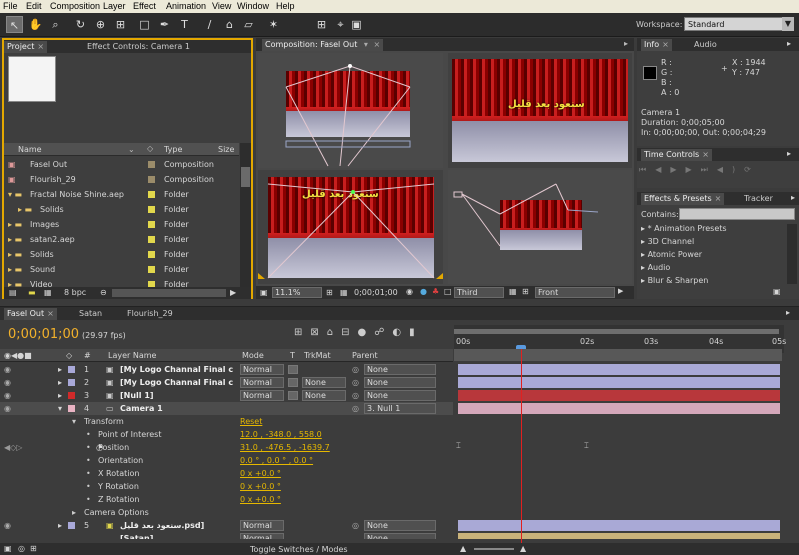 The image size is (799, 555). I want to click on workspace-dropdown-icon: ▼, so click(788, 24).